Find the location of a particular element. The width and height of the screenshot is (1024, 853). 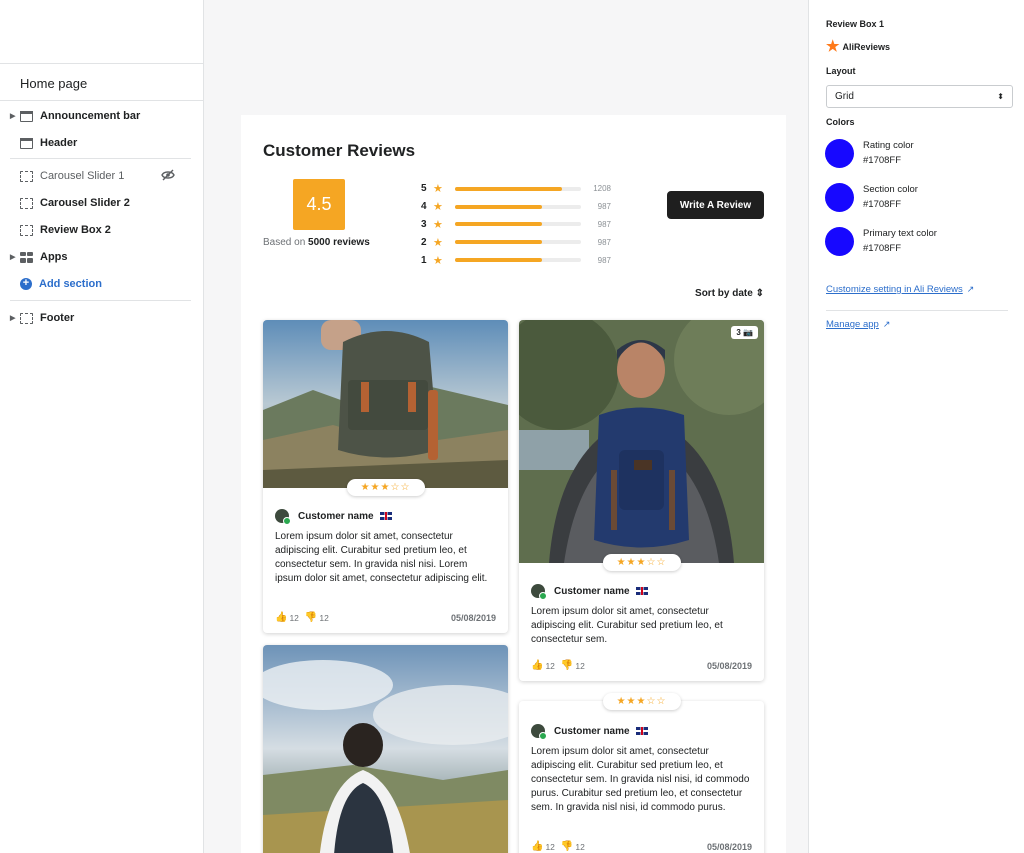

color-text: Section color #1708FF is located at coordinates (890, 197).